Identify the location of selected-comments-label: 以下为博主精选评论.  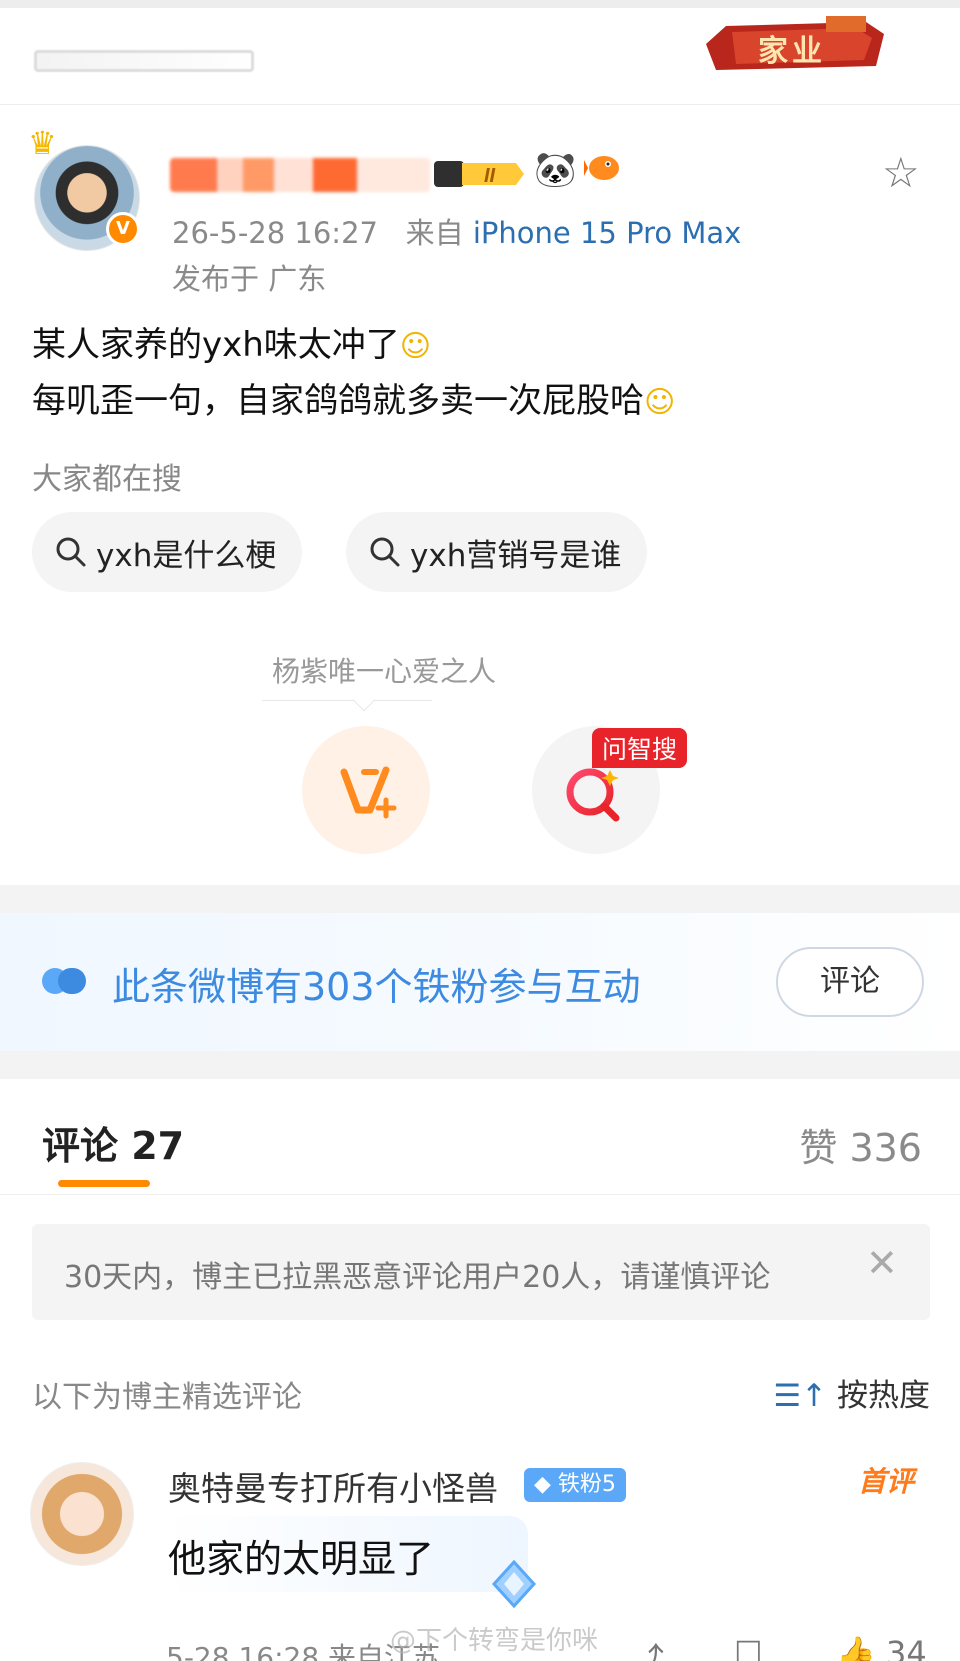
(167, 1397).